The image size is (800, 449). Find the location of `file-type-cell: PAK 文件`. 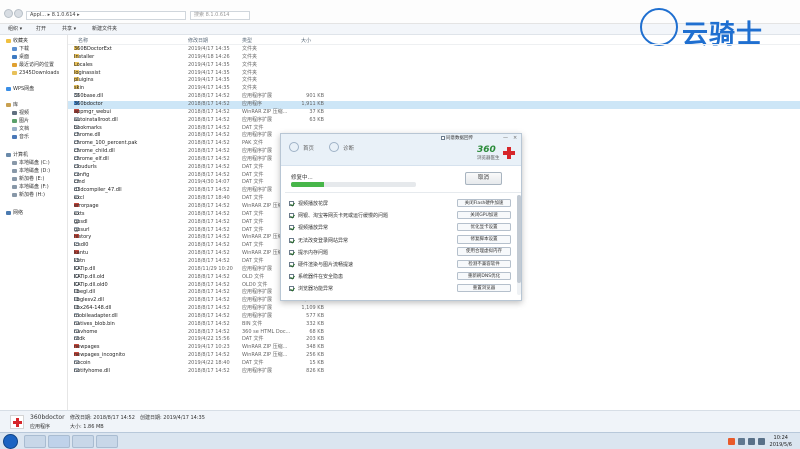

file-type-cell: PAK 文件 is located at coordinates (252, 143).